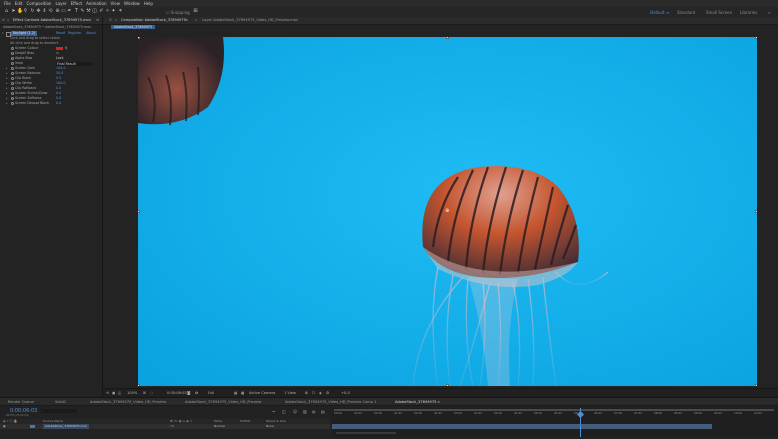 The width and height of the screenshot is (778, 439). Describe the element at coordinates (113, 11) in the screenshot. I see `puppet-overlap-icon: ✦` at that location.